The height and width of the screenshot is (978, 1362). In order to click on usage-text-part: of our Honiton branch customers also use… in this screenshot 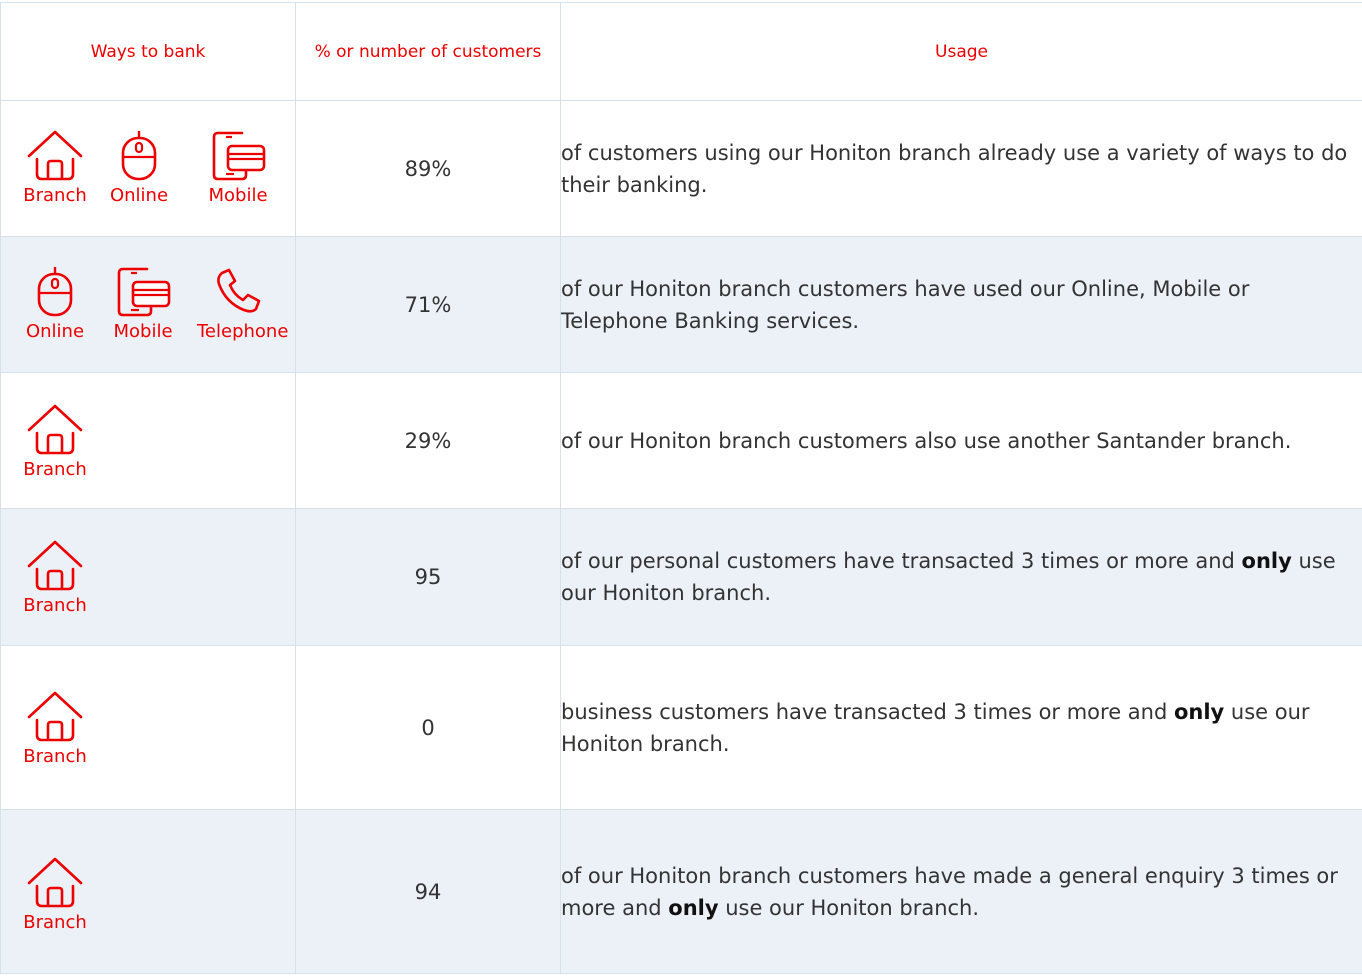, I will do `click(926, 440)`.